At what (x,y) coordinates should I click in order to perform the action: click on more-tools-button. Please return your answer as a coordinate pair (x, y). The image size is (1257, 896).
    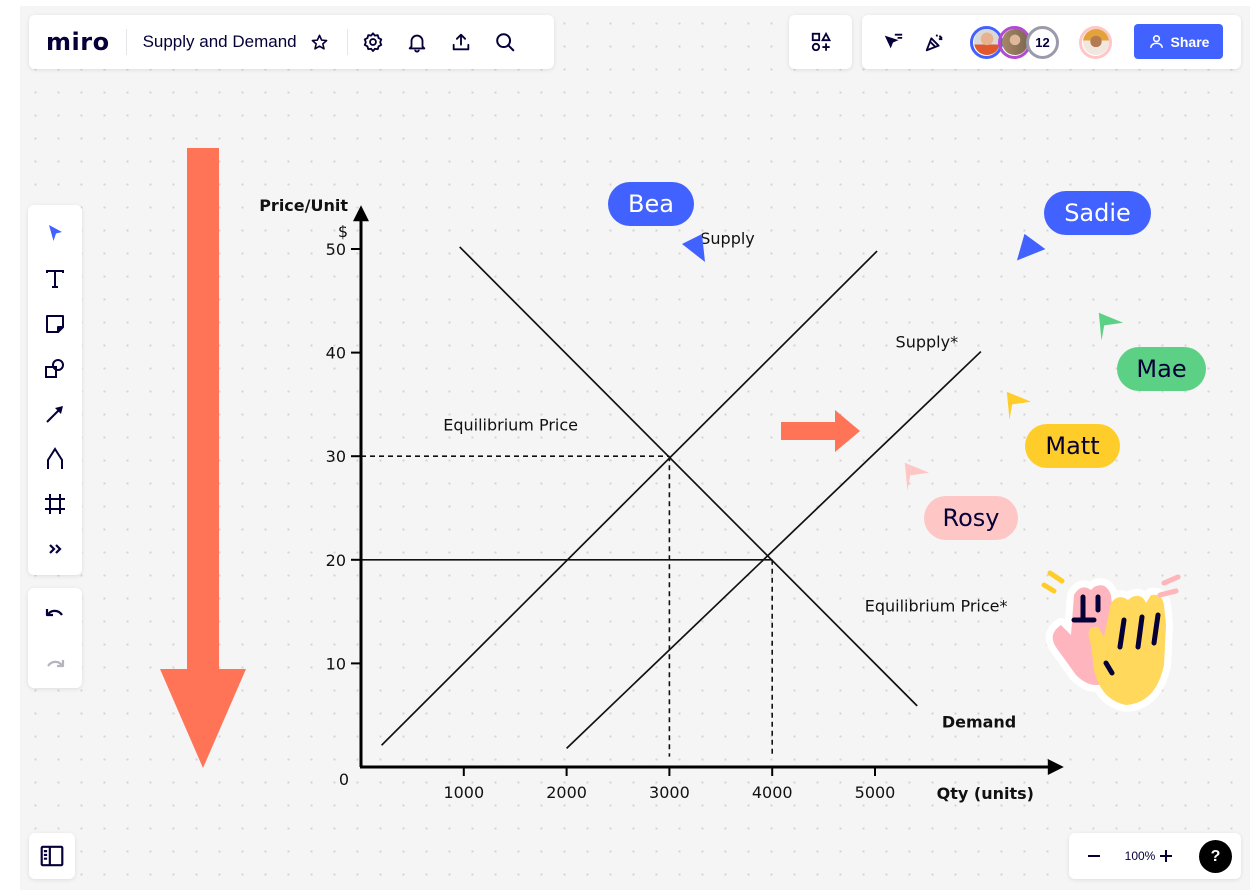
    Looking at the image, I should click on (55, 548).